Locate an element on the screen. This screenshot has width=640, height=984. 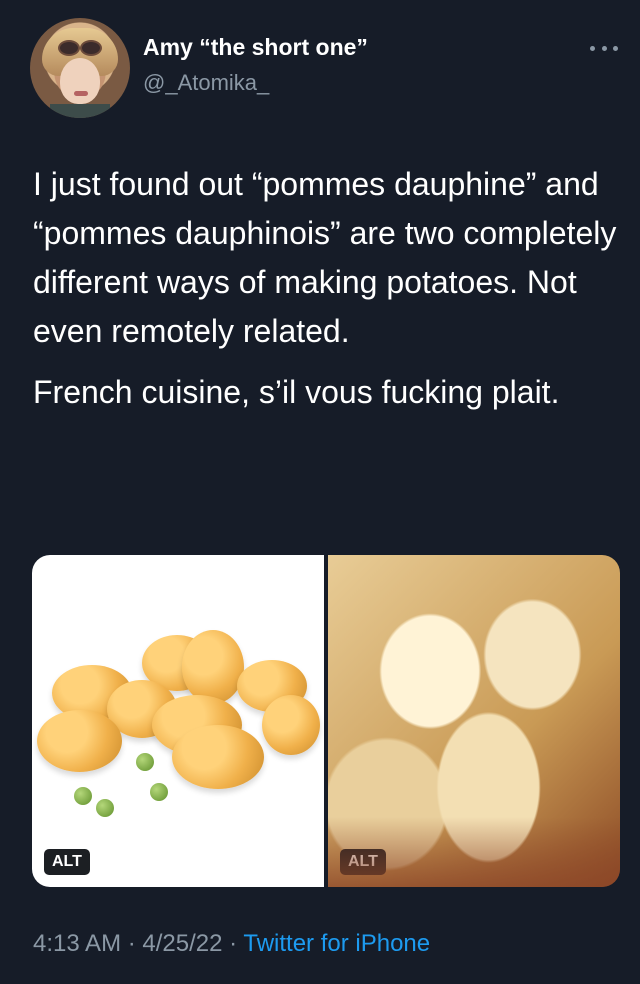
avatar is located at coordinates (80, 68).